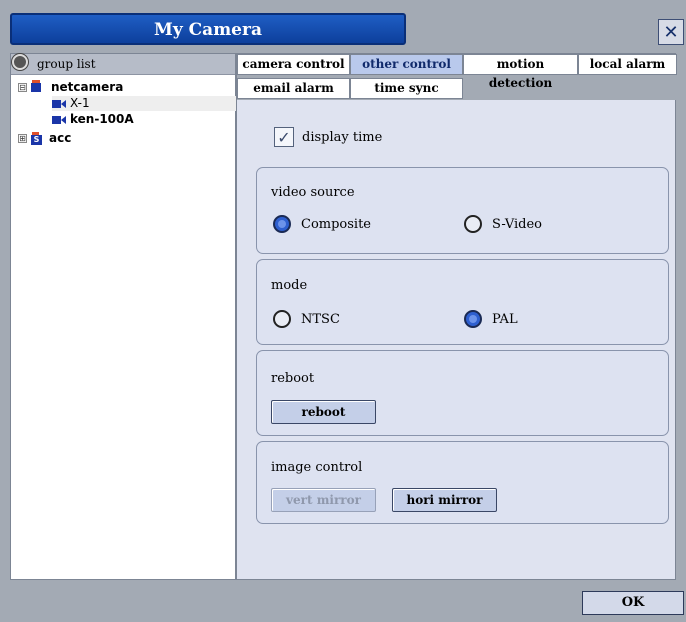 The height and width of the screenshot is (622, 686). What do you see at coordinates (473, 319) in the screenshot?
I see `pal-radio` at bounding box center [473, 319].